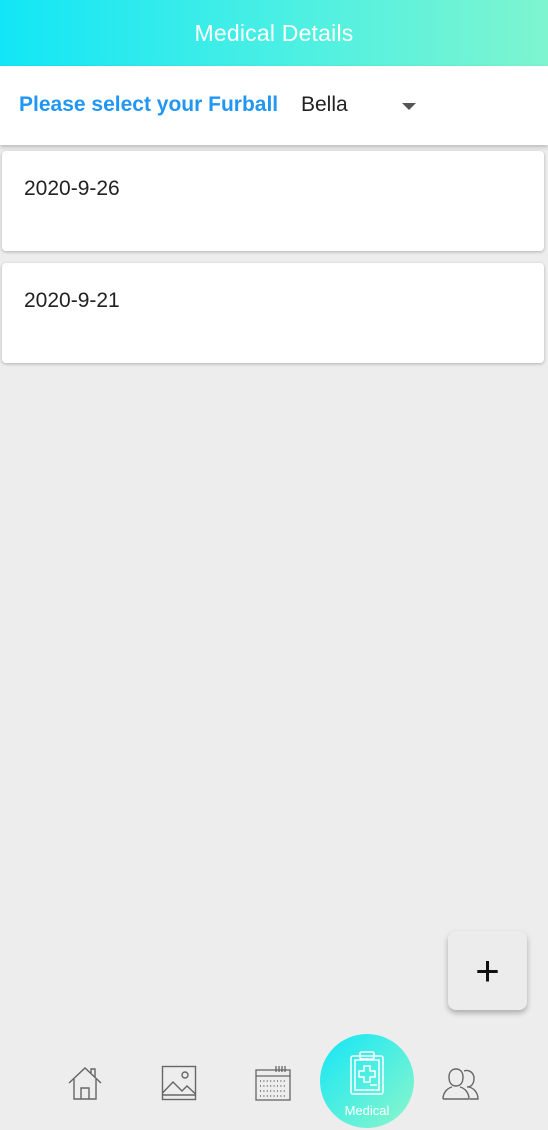 This screenshot has height=1130, width=548. Describe the element at coordinates (72, 300) in the screenshot. I see `record-date: 2020-9-21` at that location.